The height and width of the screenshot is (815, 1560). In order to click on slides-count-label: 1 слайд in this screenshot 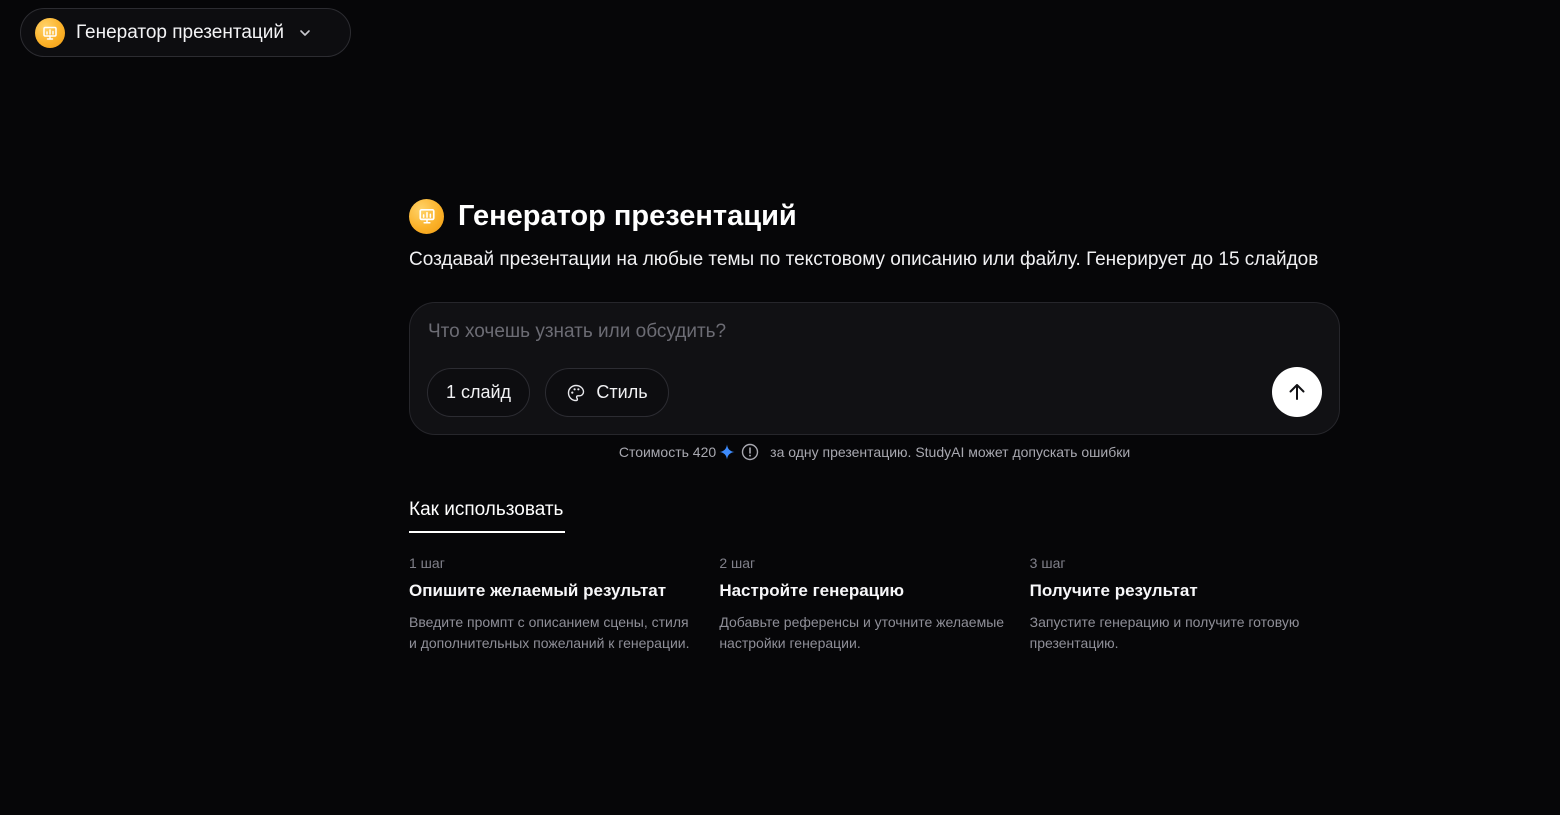, I will do `click(478, 392)`.